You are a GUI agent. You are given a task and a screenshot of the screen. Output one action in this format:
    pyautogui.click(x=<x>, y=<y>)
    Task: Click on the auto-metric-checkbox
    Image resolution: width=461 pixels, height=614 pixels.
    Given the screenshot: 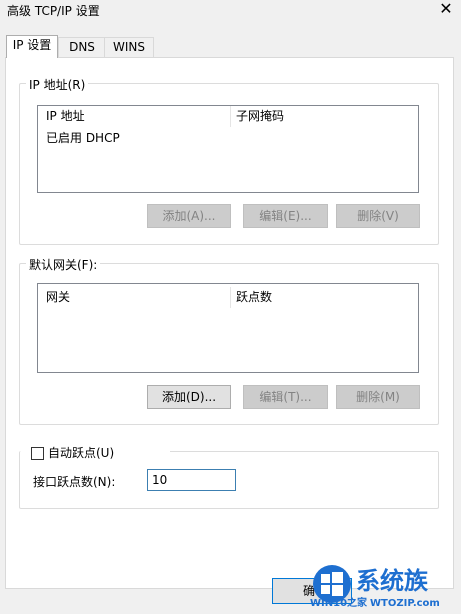 What is the action you would take?
    pyautogui.click(x=37, y=453)
    